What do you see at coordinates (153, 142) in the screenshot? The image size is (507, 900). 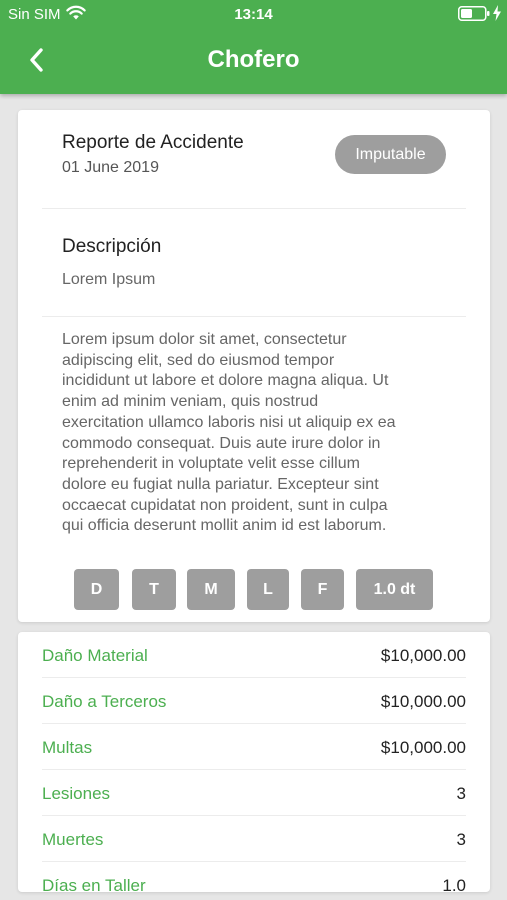 I see `report-title: Reporte de Accidente` at bounding box center [153, 142].